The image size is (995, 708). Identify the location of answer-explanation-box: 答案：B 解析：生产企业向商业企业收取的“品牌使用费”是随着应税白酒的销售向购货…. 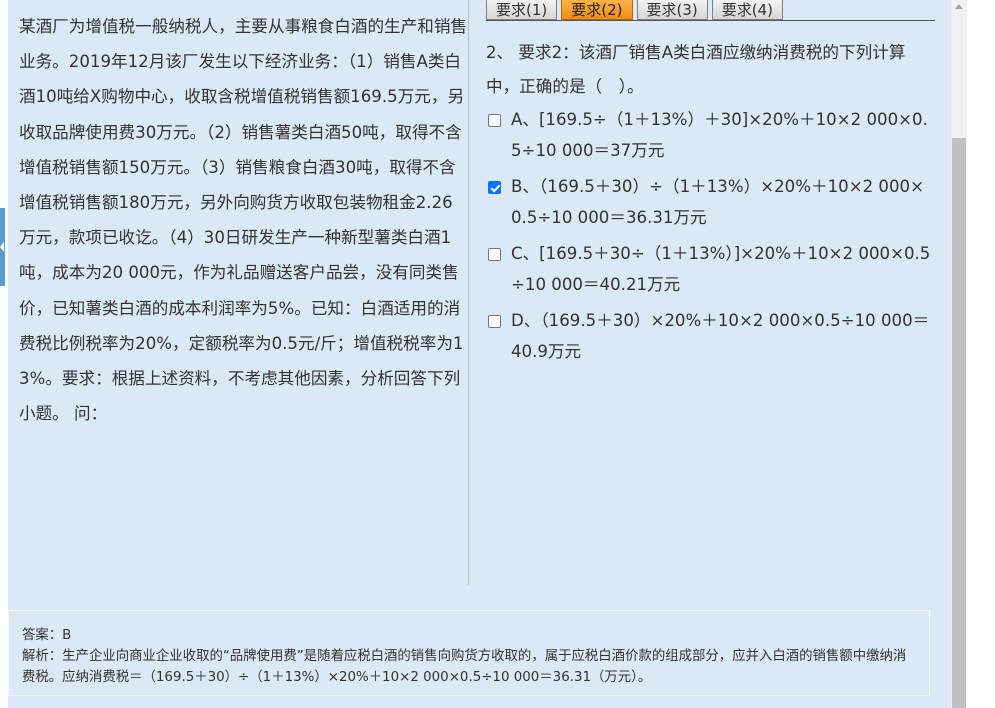
(469, 653).